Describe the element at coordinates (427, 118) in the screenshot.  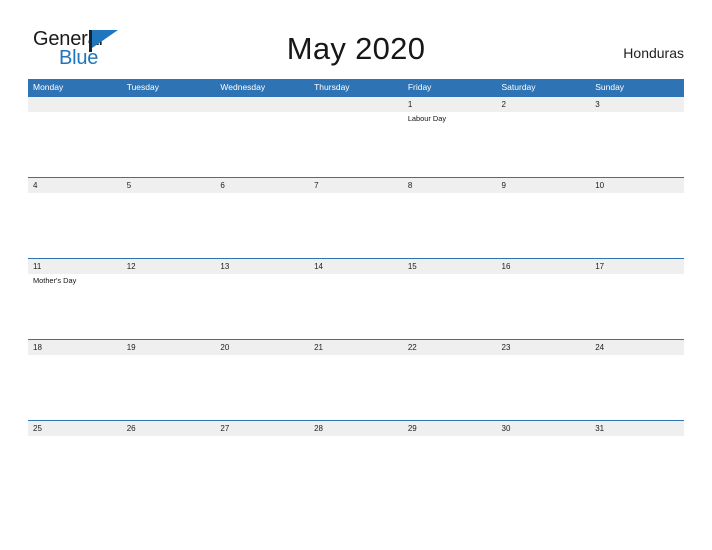
I see `event-label: Labour Day` at that location.